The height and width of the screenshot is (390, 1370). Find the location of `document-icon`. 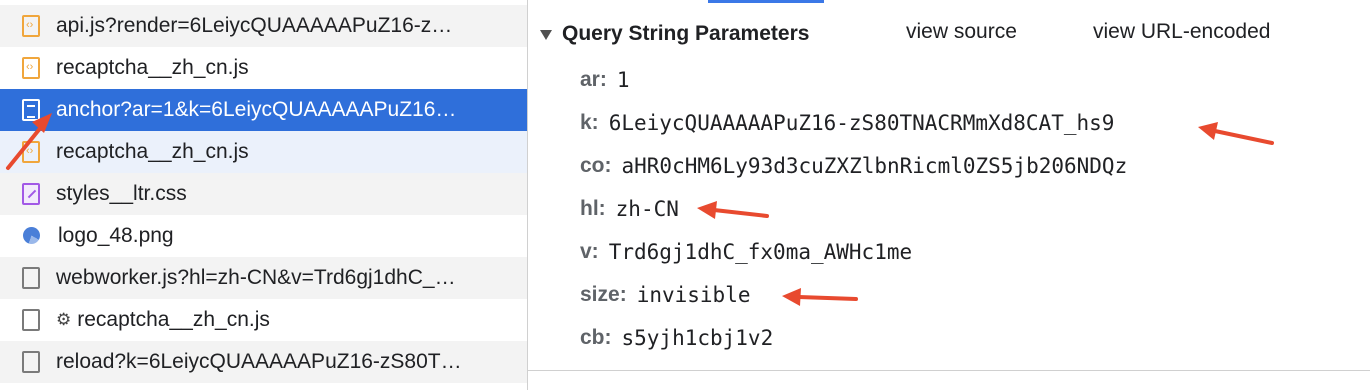

document-icon is located at coordinates (31, 110).